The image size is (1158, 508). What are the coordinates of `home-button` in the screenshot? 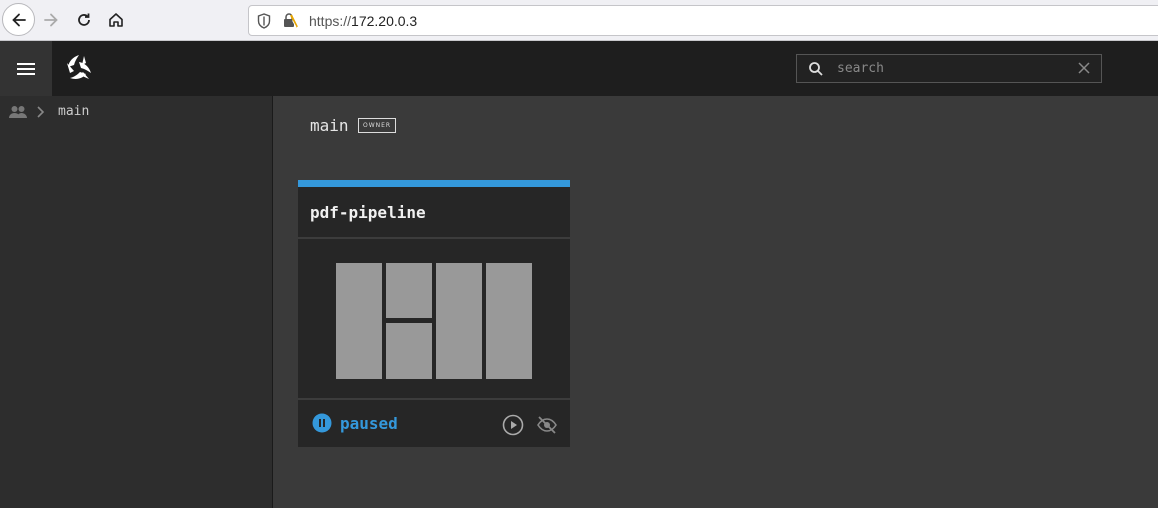 It's located at (116, 20).